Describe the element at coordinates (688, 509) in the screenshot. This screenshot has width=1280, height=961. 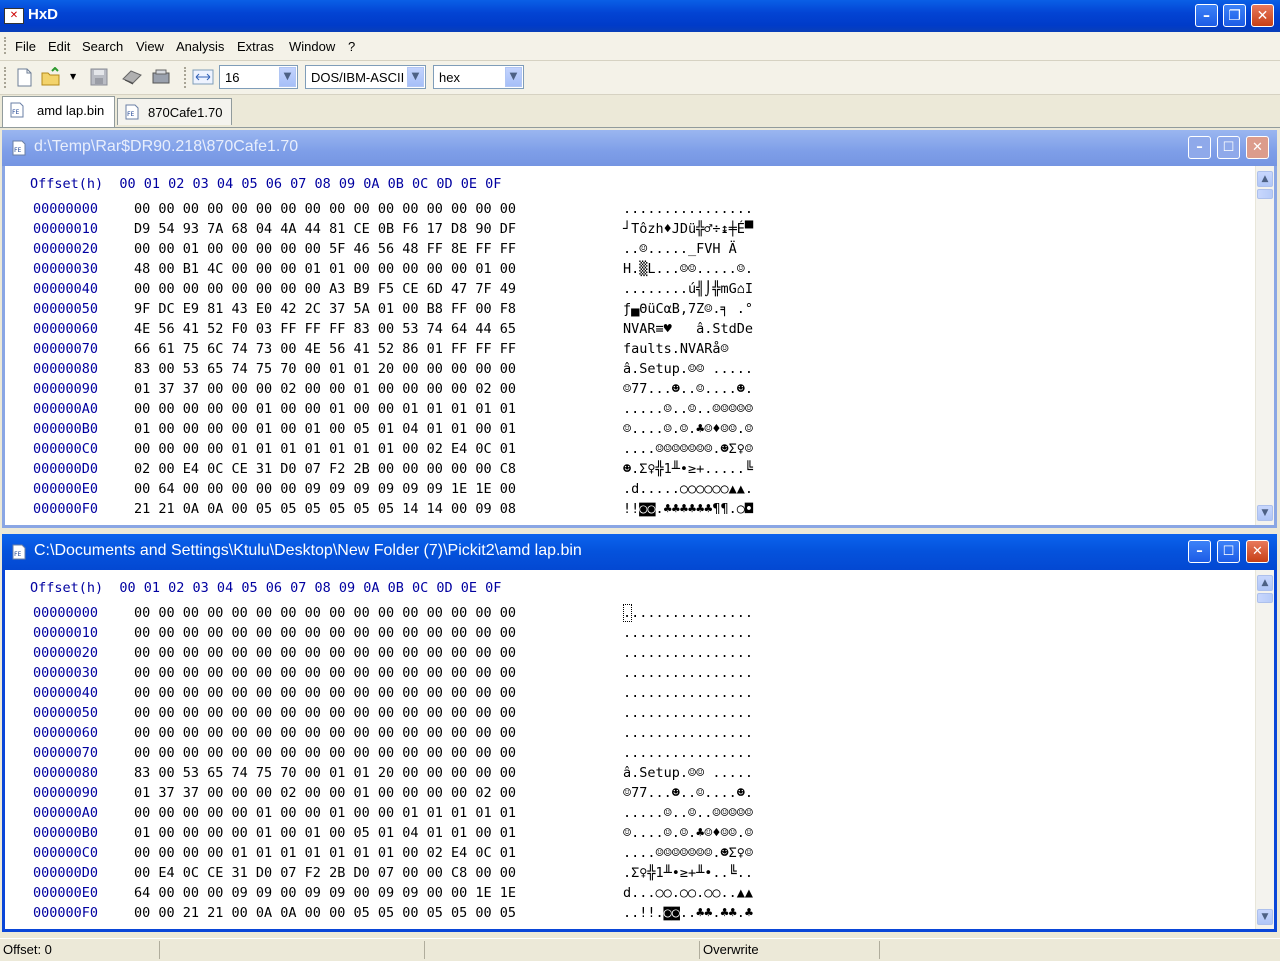
I see `row-text: !!◙◙.♣♣♣♣♣♣¶¶.○◘` at that location.